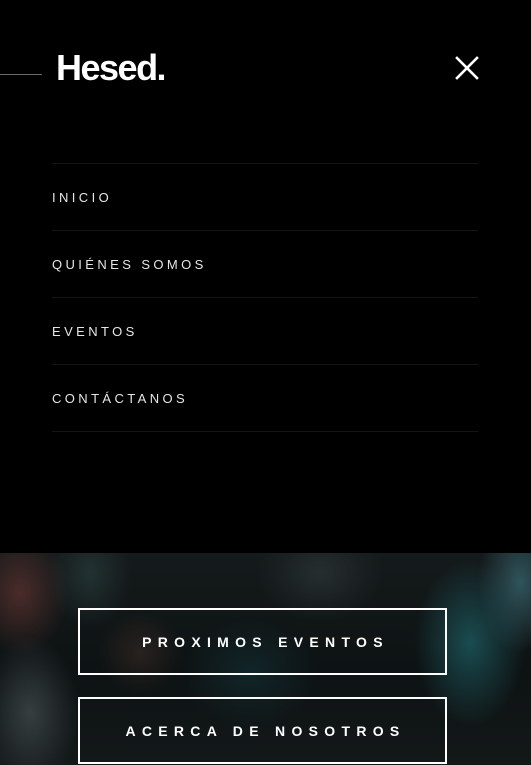 The width and height of the screenshot is (531, 765). What do you see at coordinates (120, 398) in the screenshot?
I see `nav-item-label: CONTÁCTANOS` at bounding box center [120, 398].